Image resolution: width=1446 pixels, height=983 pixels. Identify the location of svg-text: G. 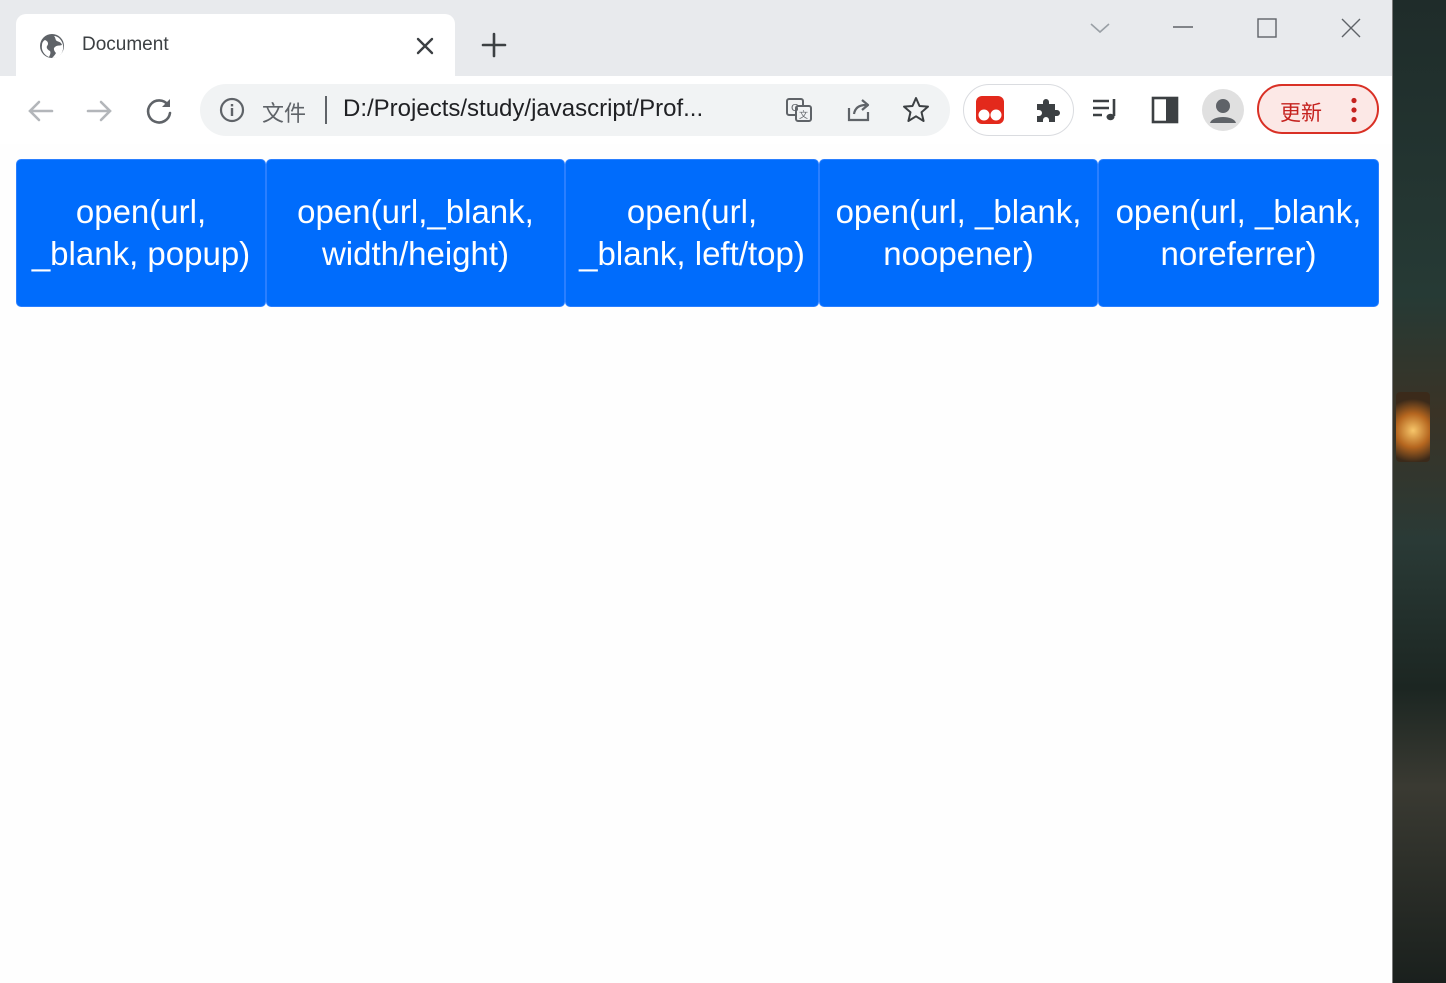
(795, 108).